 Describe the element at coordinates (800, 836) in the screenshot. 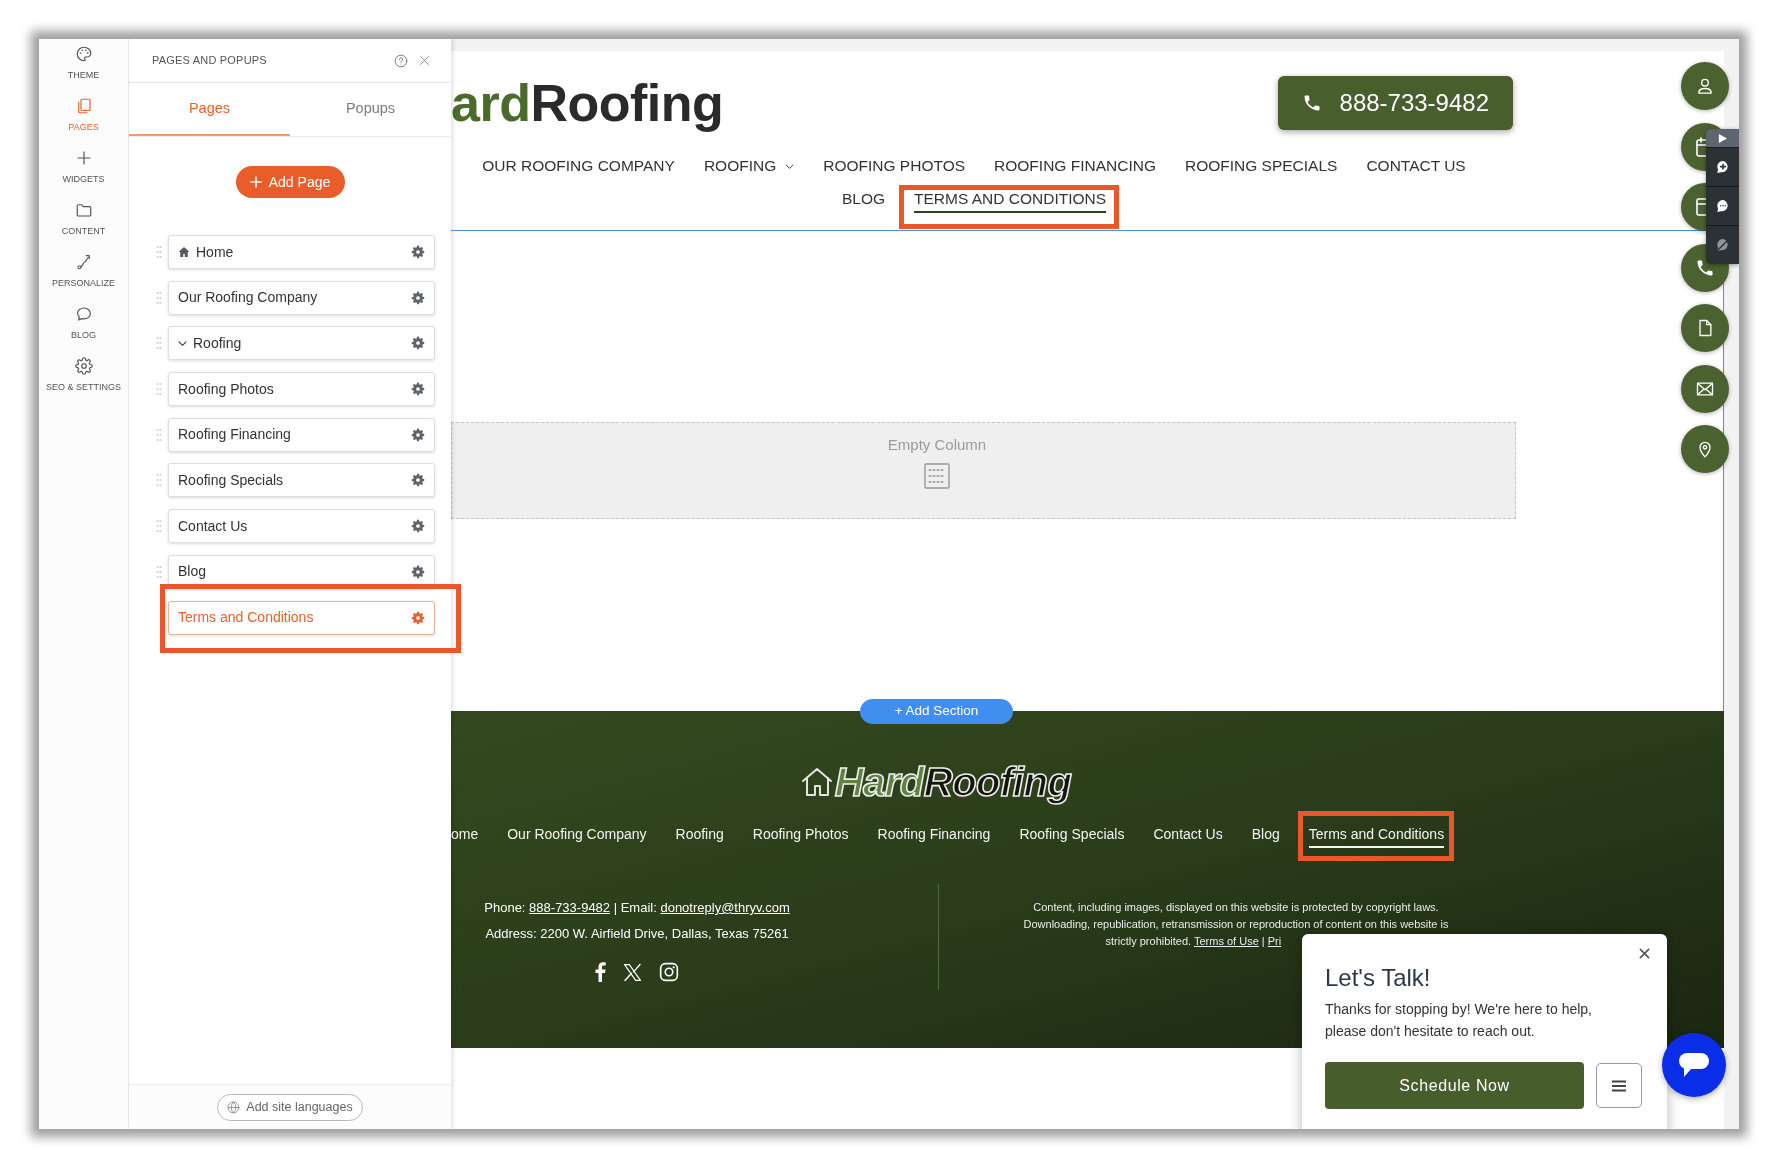

I see `footer-link: Roofing Photos` at that location.